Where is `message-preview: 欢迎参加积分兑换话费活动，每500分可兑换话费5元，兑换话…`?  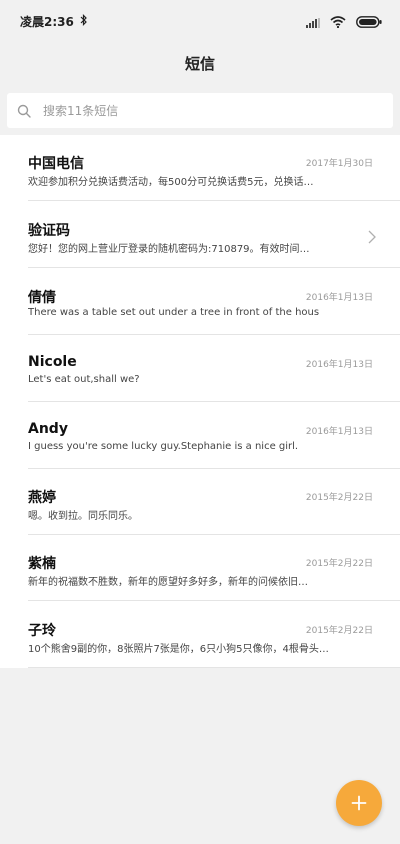 message-preview: 欢迎参加积分兑换话费活动，每500分可兑换话费5元，兑换话… is located at coordinates (171, 182).